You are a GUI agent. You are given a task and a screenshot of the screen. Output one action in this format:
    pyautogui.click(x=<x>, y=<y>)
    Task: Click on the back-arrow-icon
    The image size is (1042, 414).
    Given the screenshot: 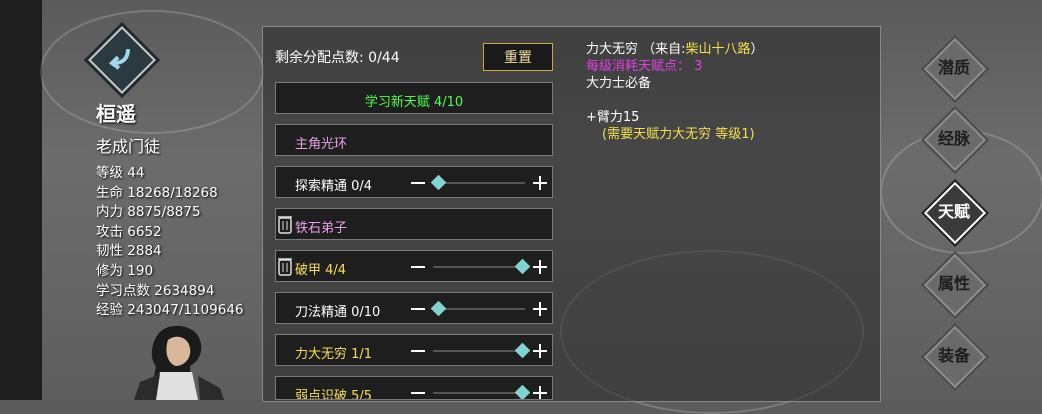 What is the action you would take?
    pyautogui.click(x=119, y=59)
    